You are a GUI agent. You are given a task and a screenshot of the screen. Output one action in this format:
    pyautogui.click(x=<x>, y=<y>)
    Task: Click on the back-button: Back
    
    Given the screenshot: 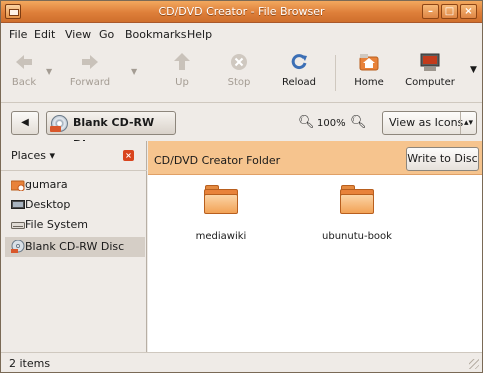 What is the action you would take?
    pyautogui.click(x=24, y=69)
    